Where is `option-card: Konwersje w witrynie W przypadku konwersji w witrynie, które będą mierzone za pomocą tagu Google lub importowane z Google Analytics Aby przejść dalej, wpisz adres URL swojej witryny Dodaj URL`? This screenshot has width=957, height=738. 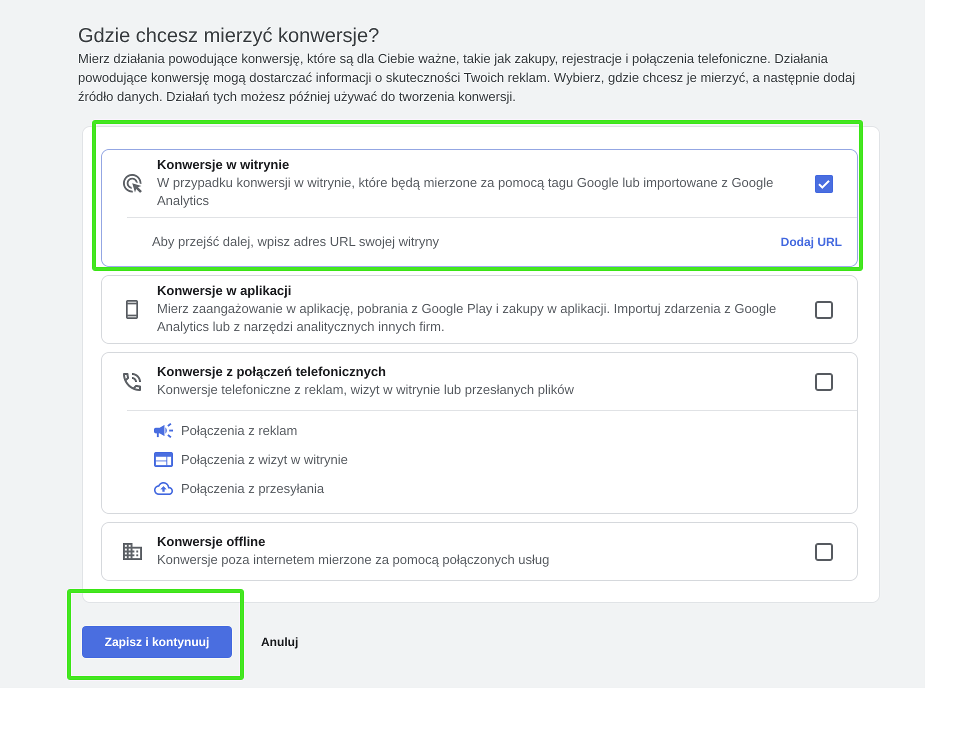 option-card: Konwersje w witrynie W przypadku konwersji w witrynie, które będą mierzone za pomocą tagu Google lub importowane z Google Analytics Aby przejść dalej, wpisz adres URL swojej witryny Dodaj URL is located at coordinates (479, 208).